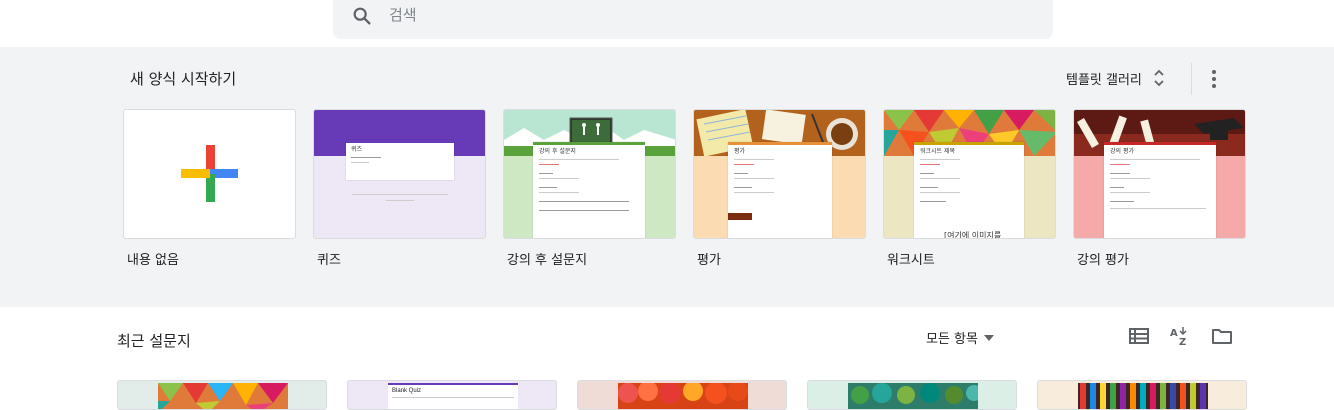 The height and width of the screenshot is (410, 1334). Describe the element at coordinates (1103, 260) in the screenshot. I see `template-label-course-evaluation: 강의 평가` at that location.